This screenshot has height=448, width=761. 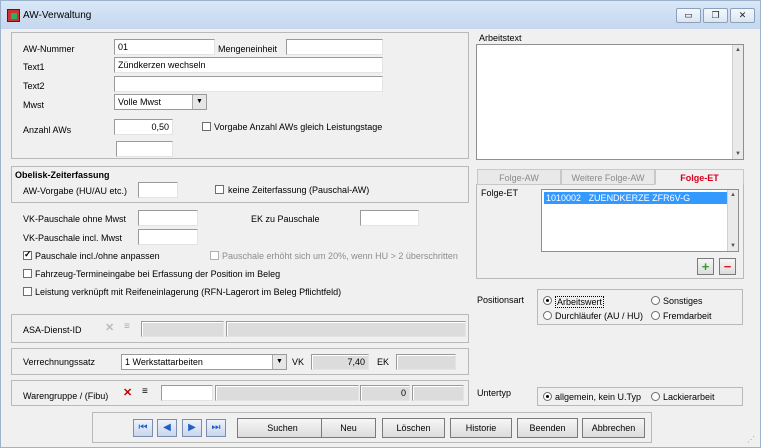 I want to click on suchen-button: Suchen, so click(x=282, y=428).